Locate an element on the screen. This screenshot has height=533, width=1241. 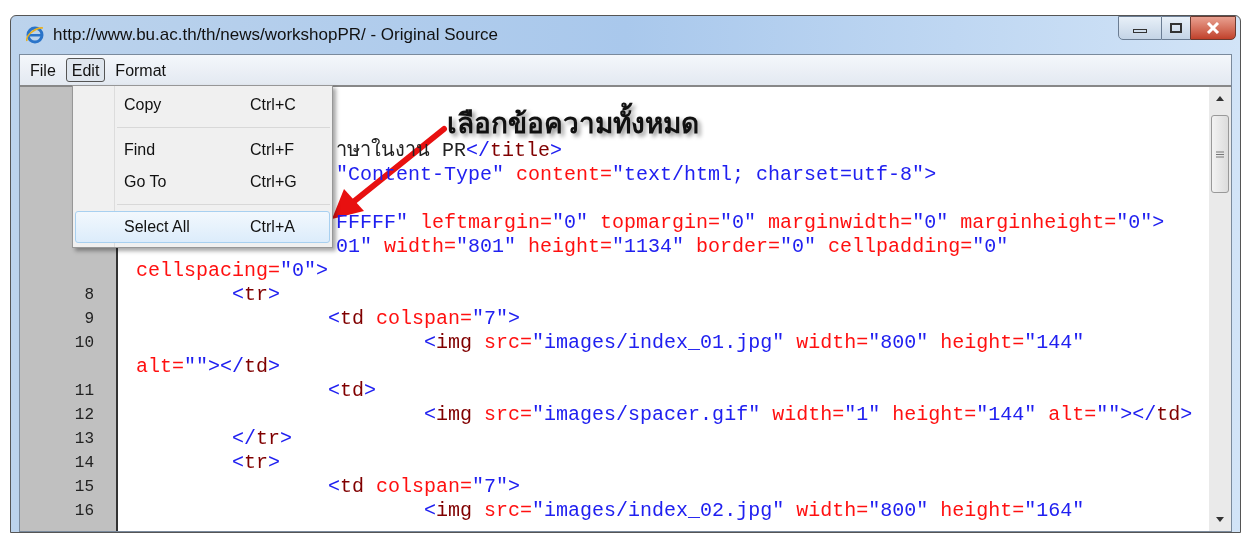
code-line: <img src="images/index_02.jpg" width="800" height="164" is located at coordinates (754, 511).